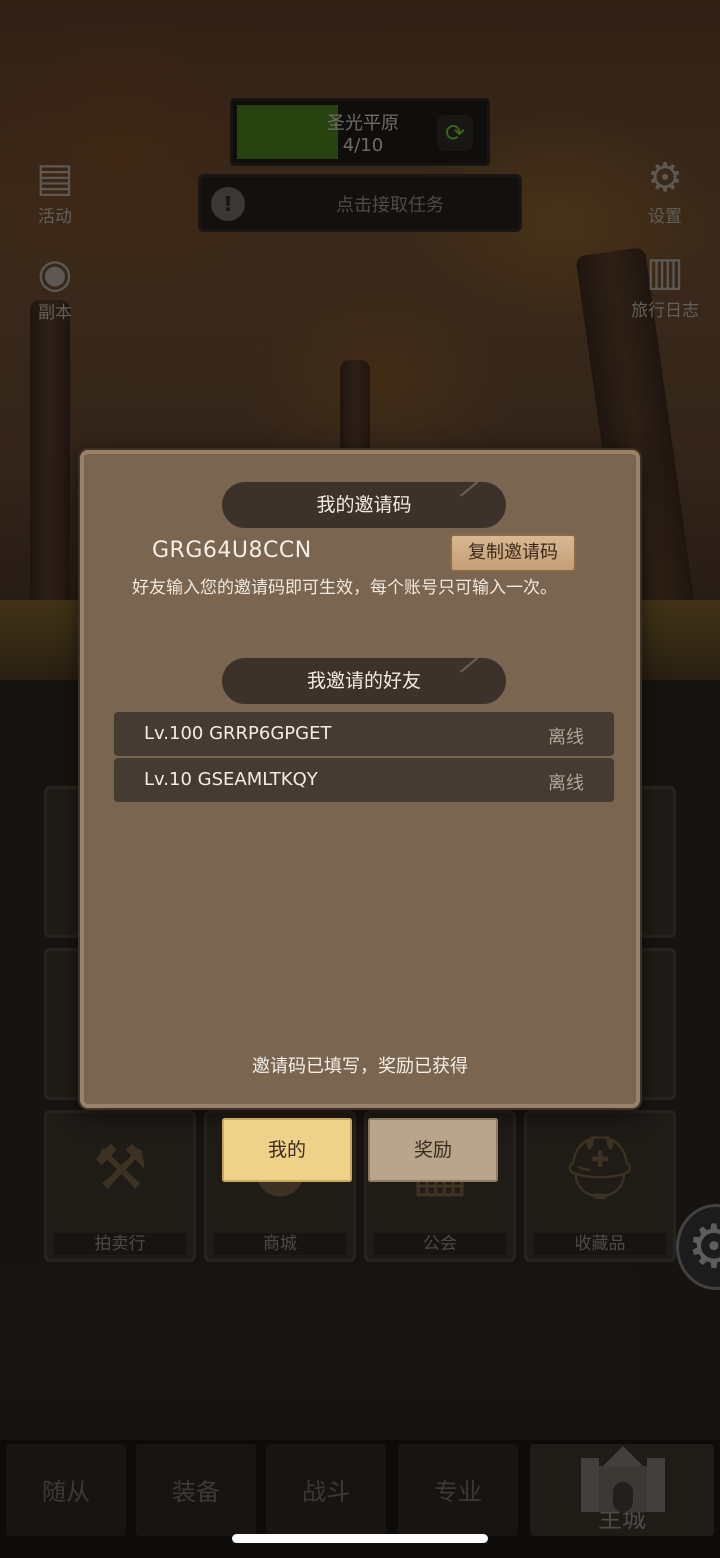 The width and height of the screenshot is (720, 1558). I want to click on friend-list: Lv.100 GRRP6GPGET 离线 Lv.10 GSEAMLTKQY 离线, so click(364, 758).